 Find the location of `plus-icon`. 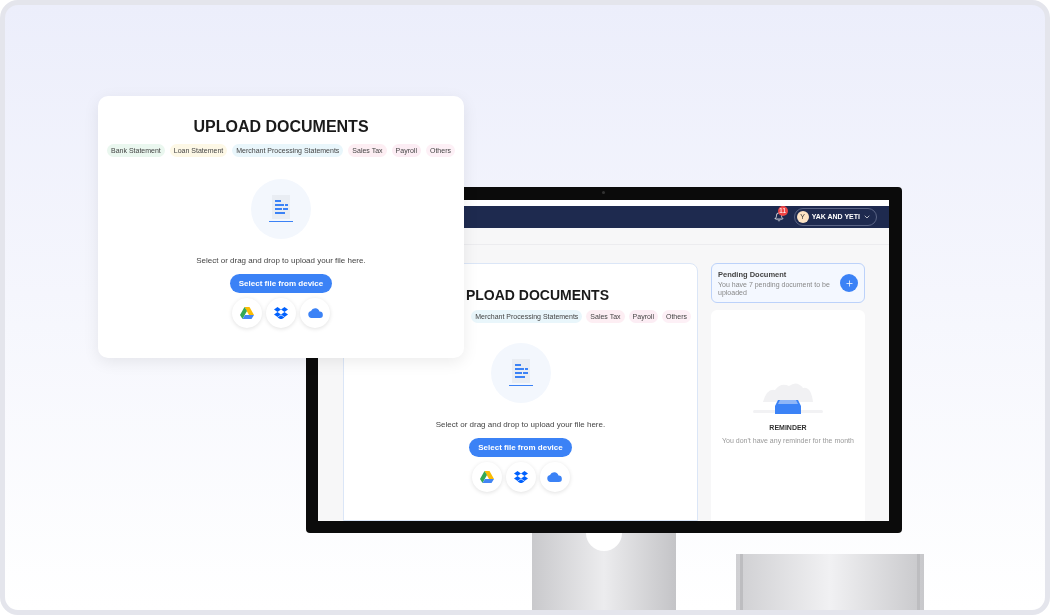

plus-icon is located at coordinates (849, 283).